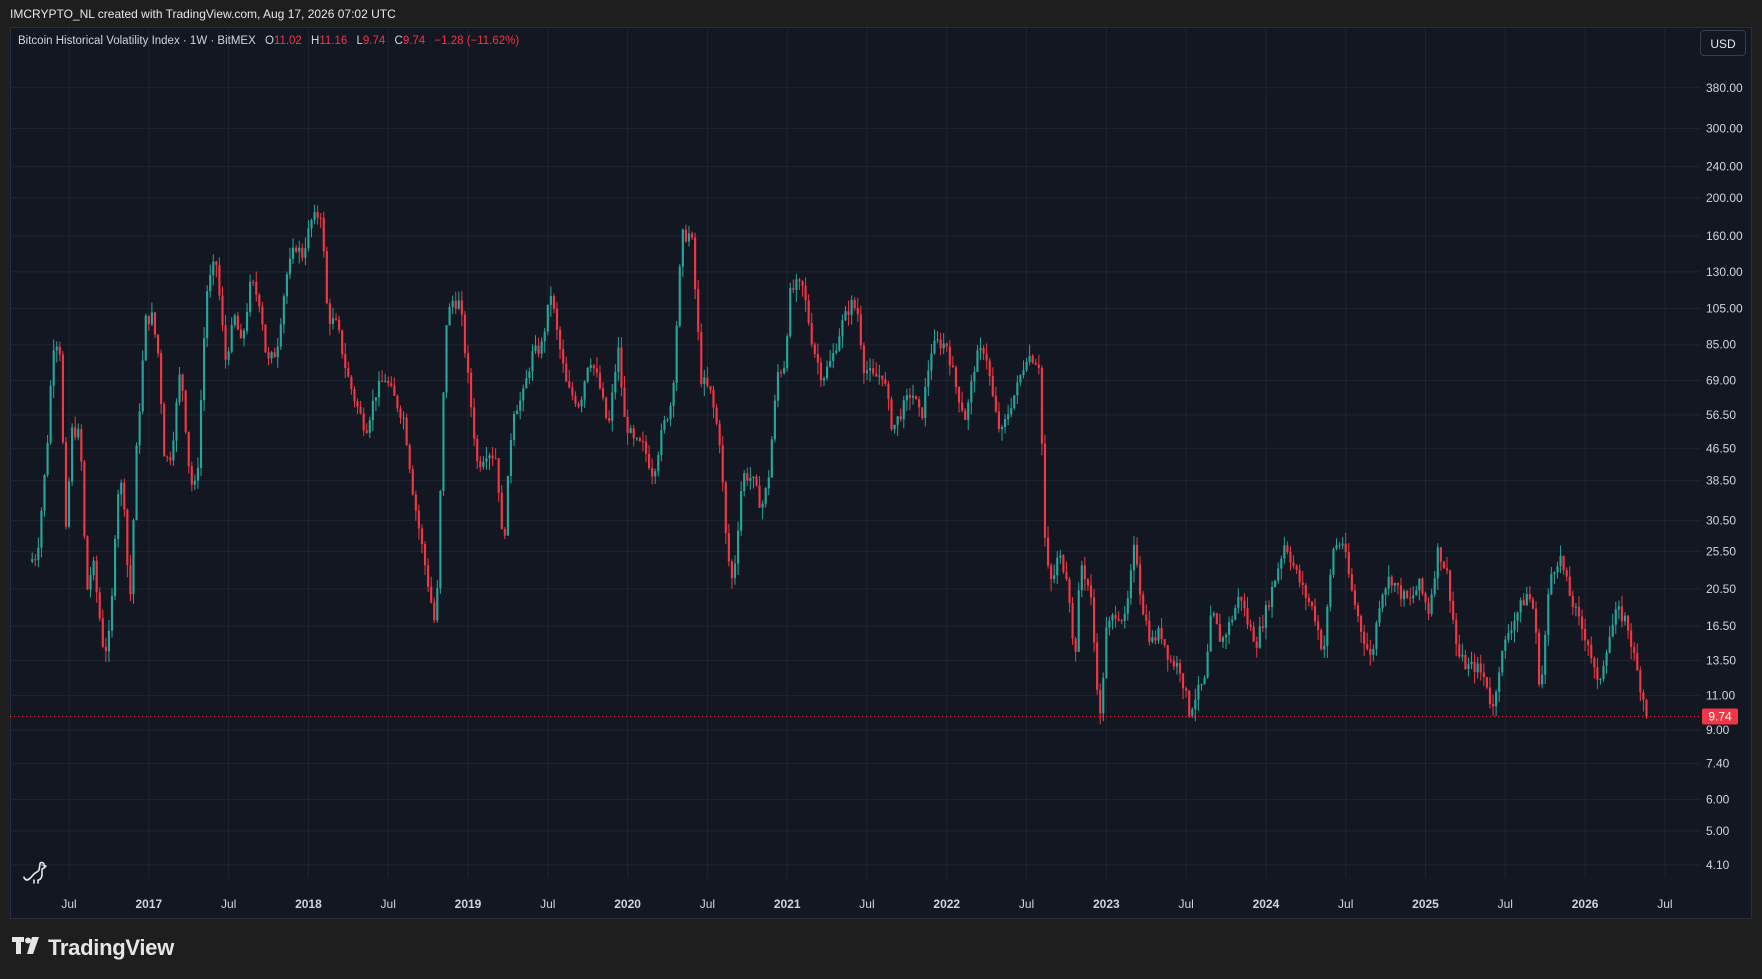 This screenshot has height=979, width=1762. What do you see at coordinates (111, 947) in the screenshot?
I see `tradingview-brand: TradingView` at bounding box center [111, 947].